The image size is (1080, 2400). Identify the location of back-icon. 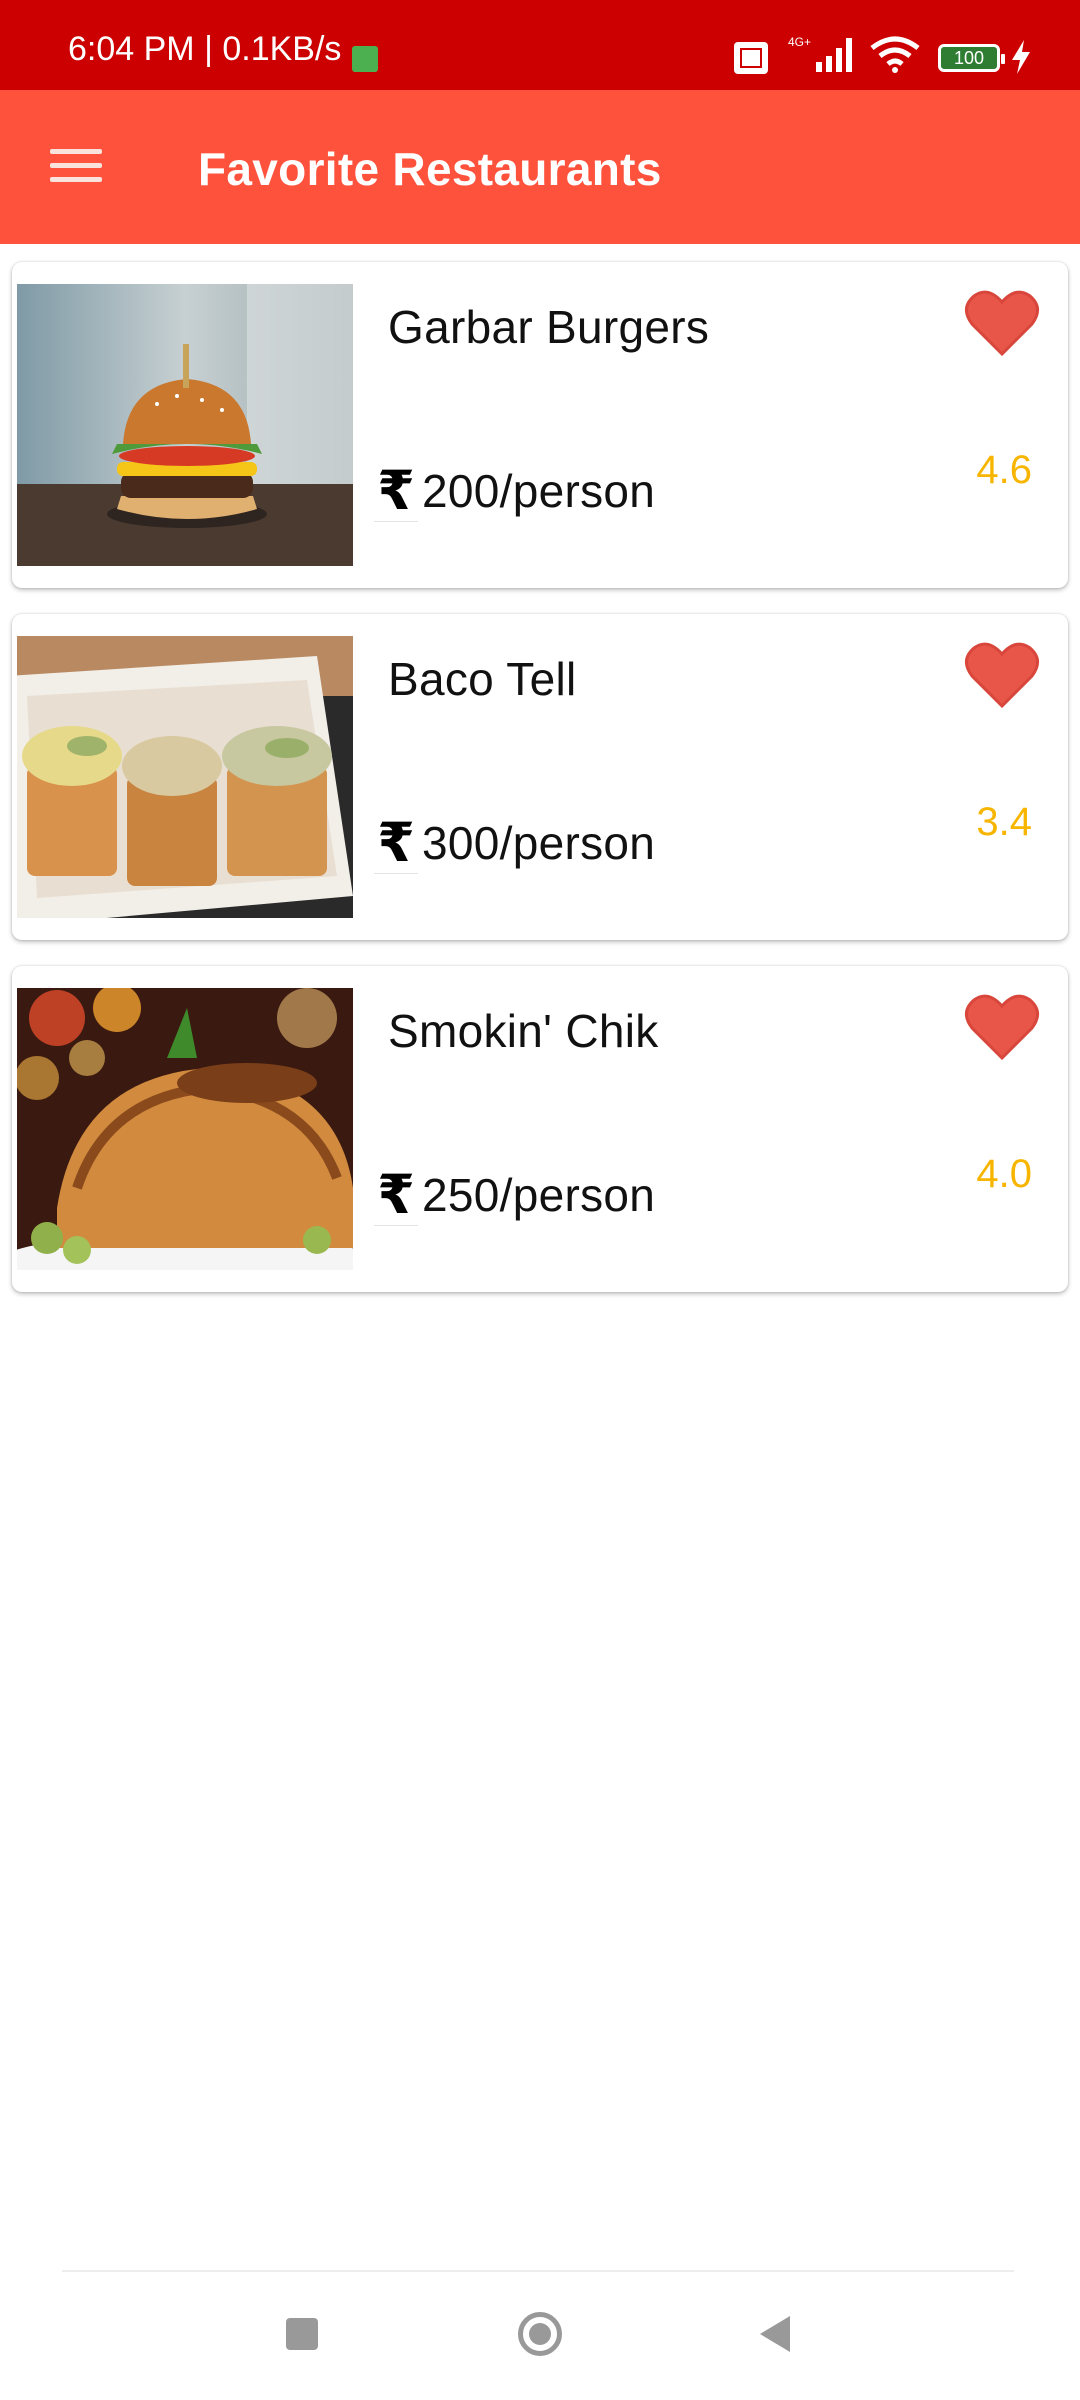
(774, 2334).